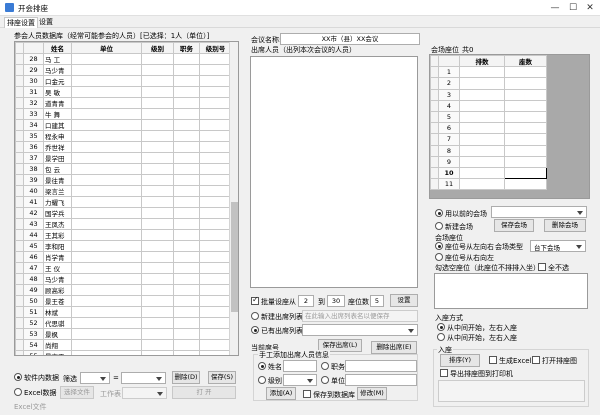  I want to click on table-row: 39 景往青, so click(123, 180).